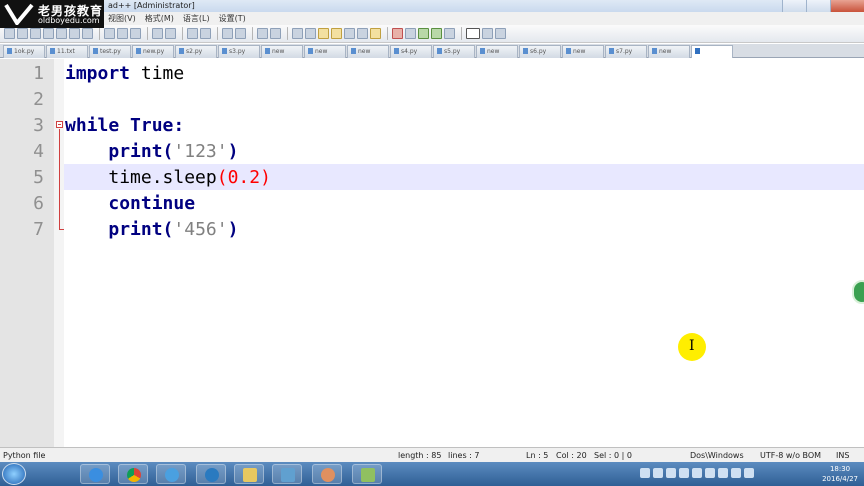 This screenshot has width=864, height=486. Describe the element at coordinates (22, 33) in the screenshot. I see `open-icon` at that location.